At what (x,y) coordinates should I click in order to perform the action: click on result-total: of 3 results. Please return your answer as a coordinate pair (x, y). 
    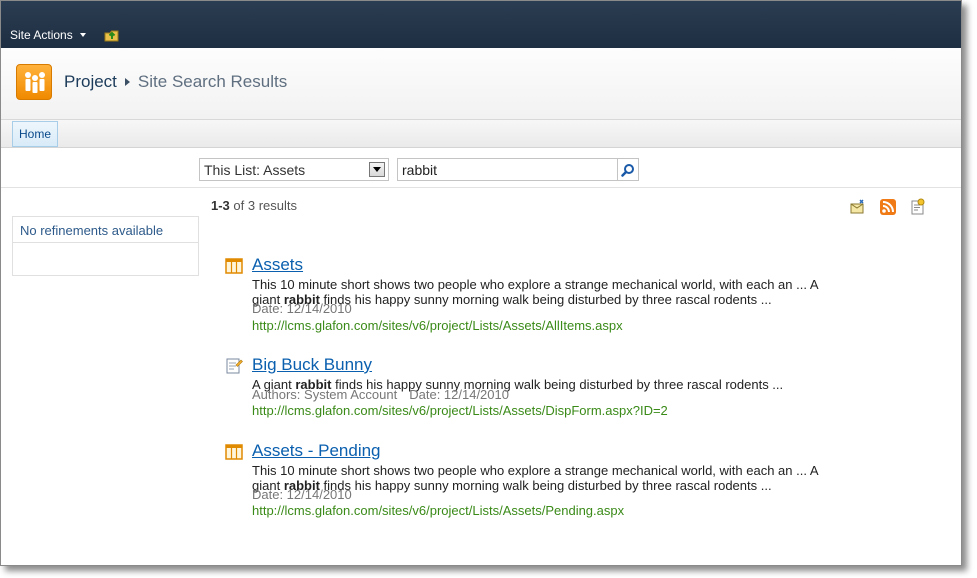
    Looking at the image, I should click on (263, 205).